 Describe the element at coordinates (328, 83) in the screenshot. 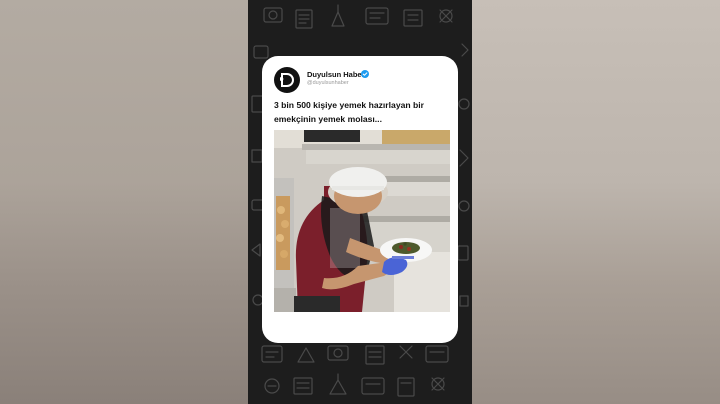

I see `account-handle: @duyulsunhaber` at that location.